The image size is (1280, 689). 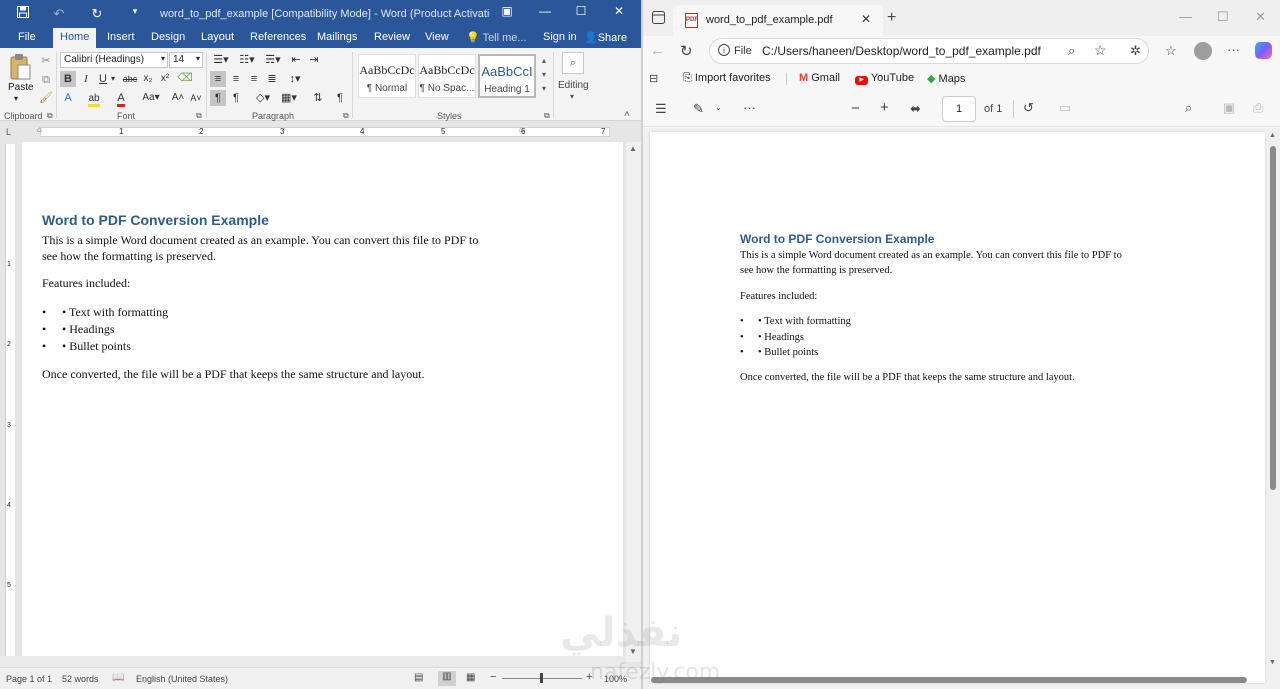 I want to click on decrease-indent-icon: ⇤, so click(x=296, y=60).